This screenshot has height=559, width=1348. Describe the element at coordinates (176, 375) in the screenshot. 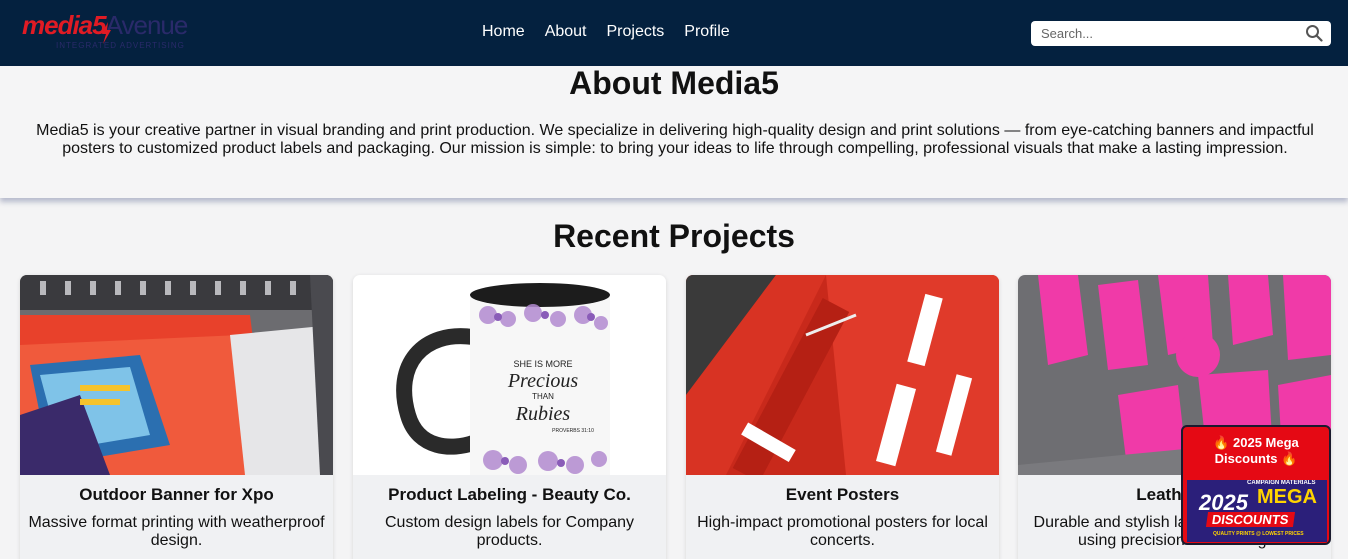

I see `banner-printer-image` at that location.